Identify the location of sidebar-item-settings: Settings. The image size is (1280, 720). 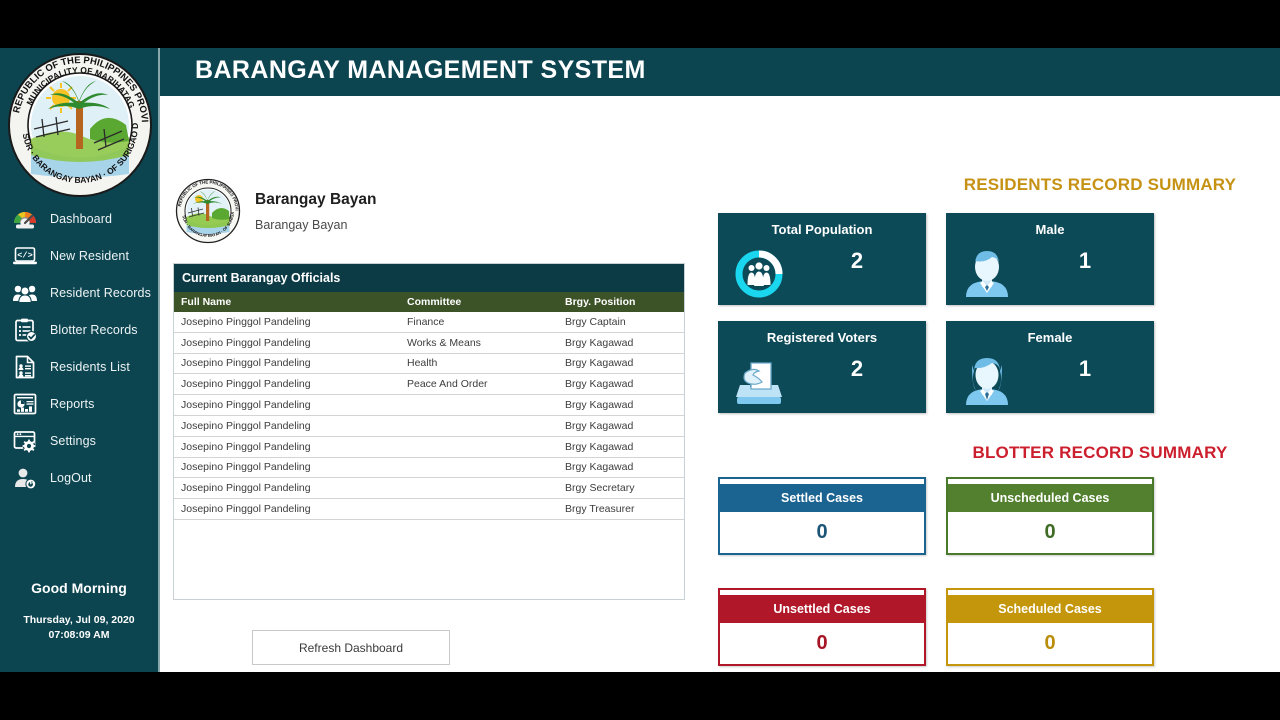
(79, 440).